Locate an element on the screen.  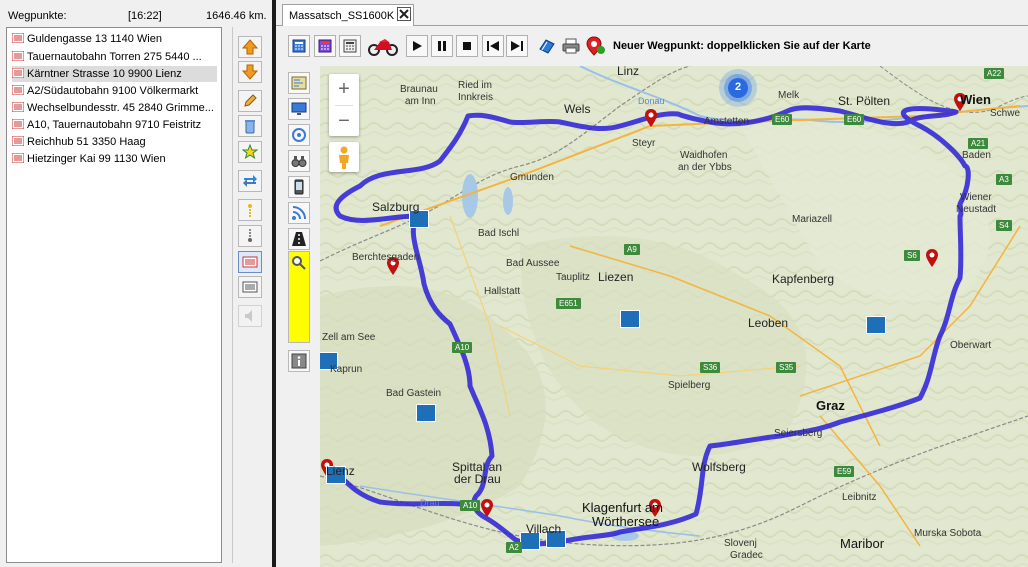
route-list-button is located at coordinates (250, 287).